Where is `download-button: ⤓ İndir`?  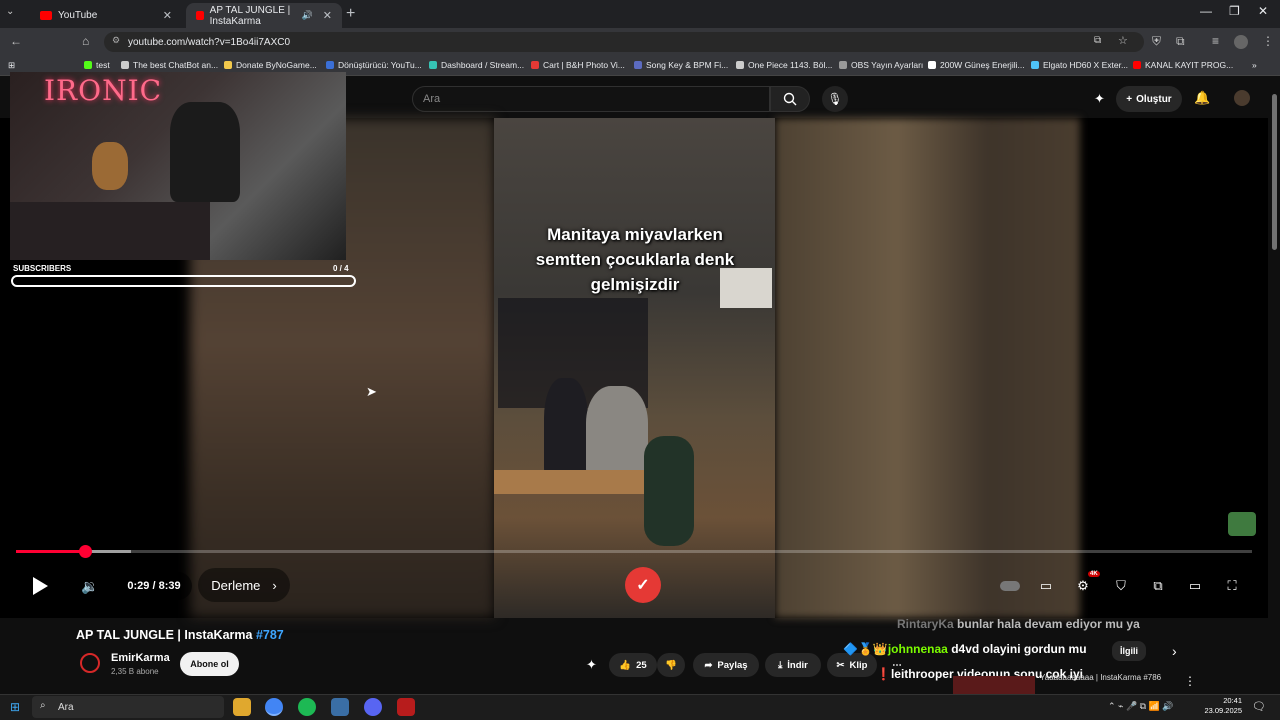 download-button: ⤓ İndir is located at coordinates (793, 665).